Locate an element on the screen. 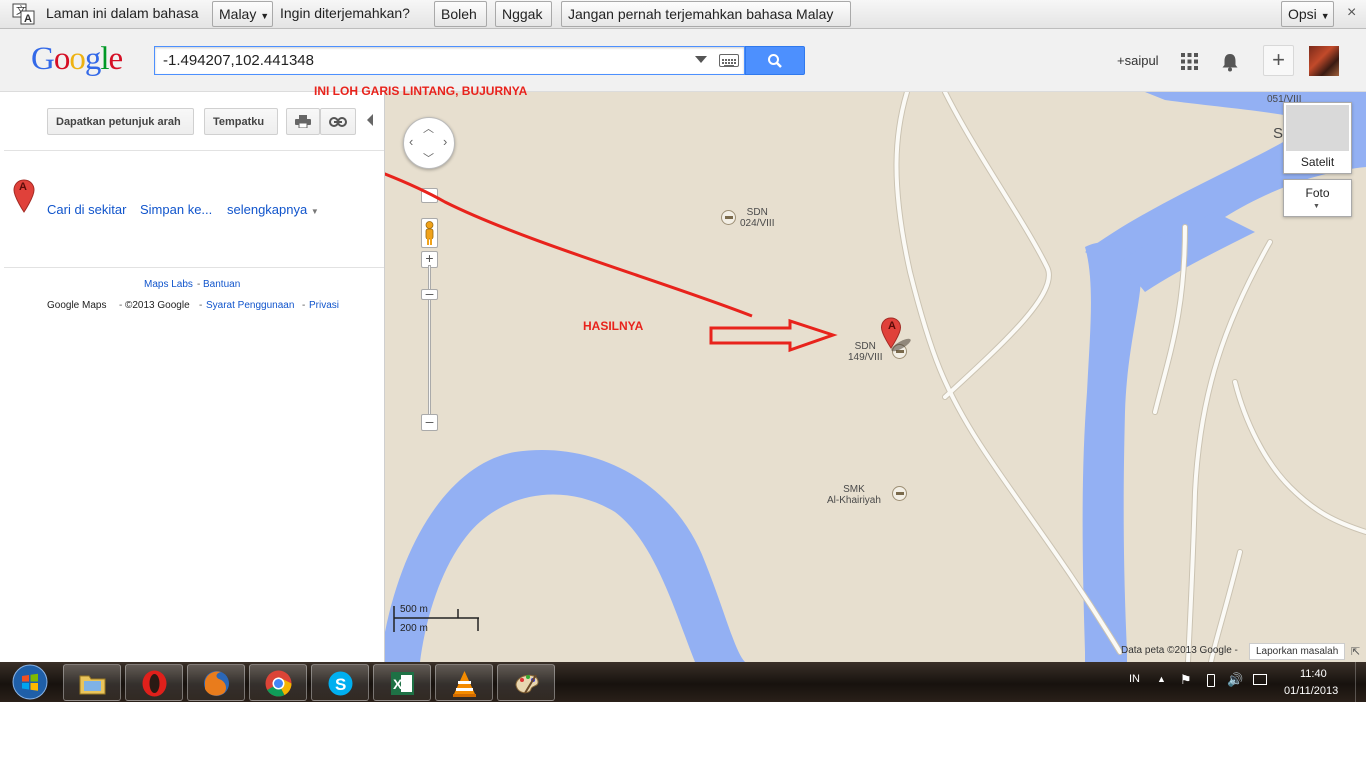 The image size is (1366, 768). logo-letter: e is located at coordinates (116, 59).